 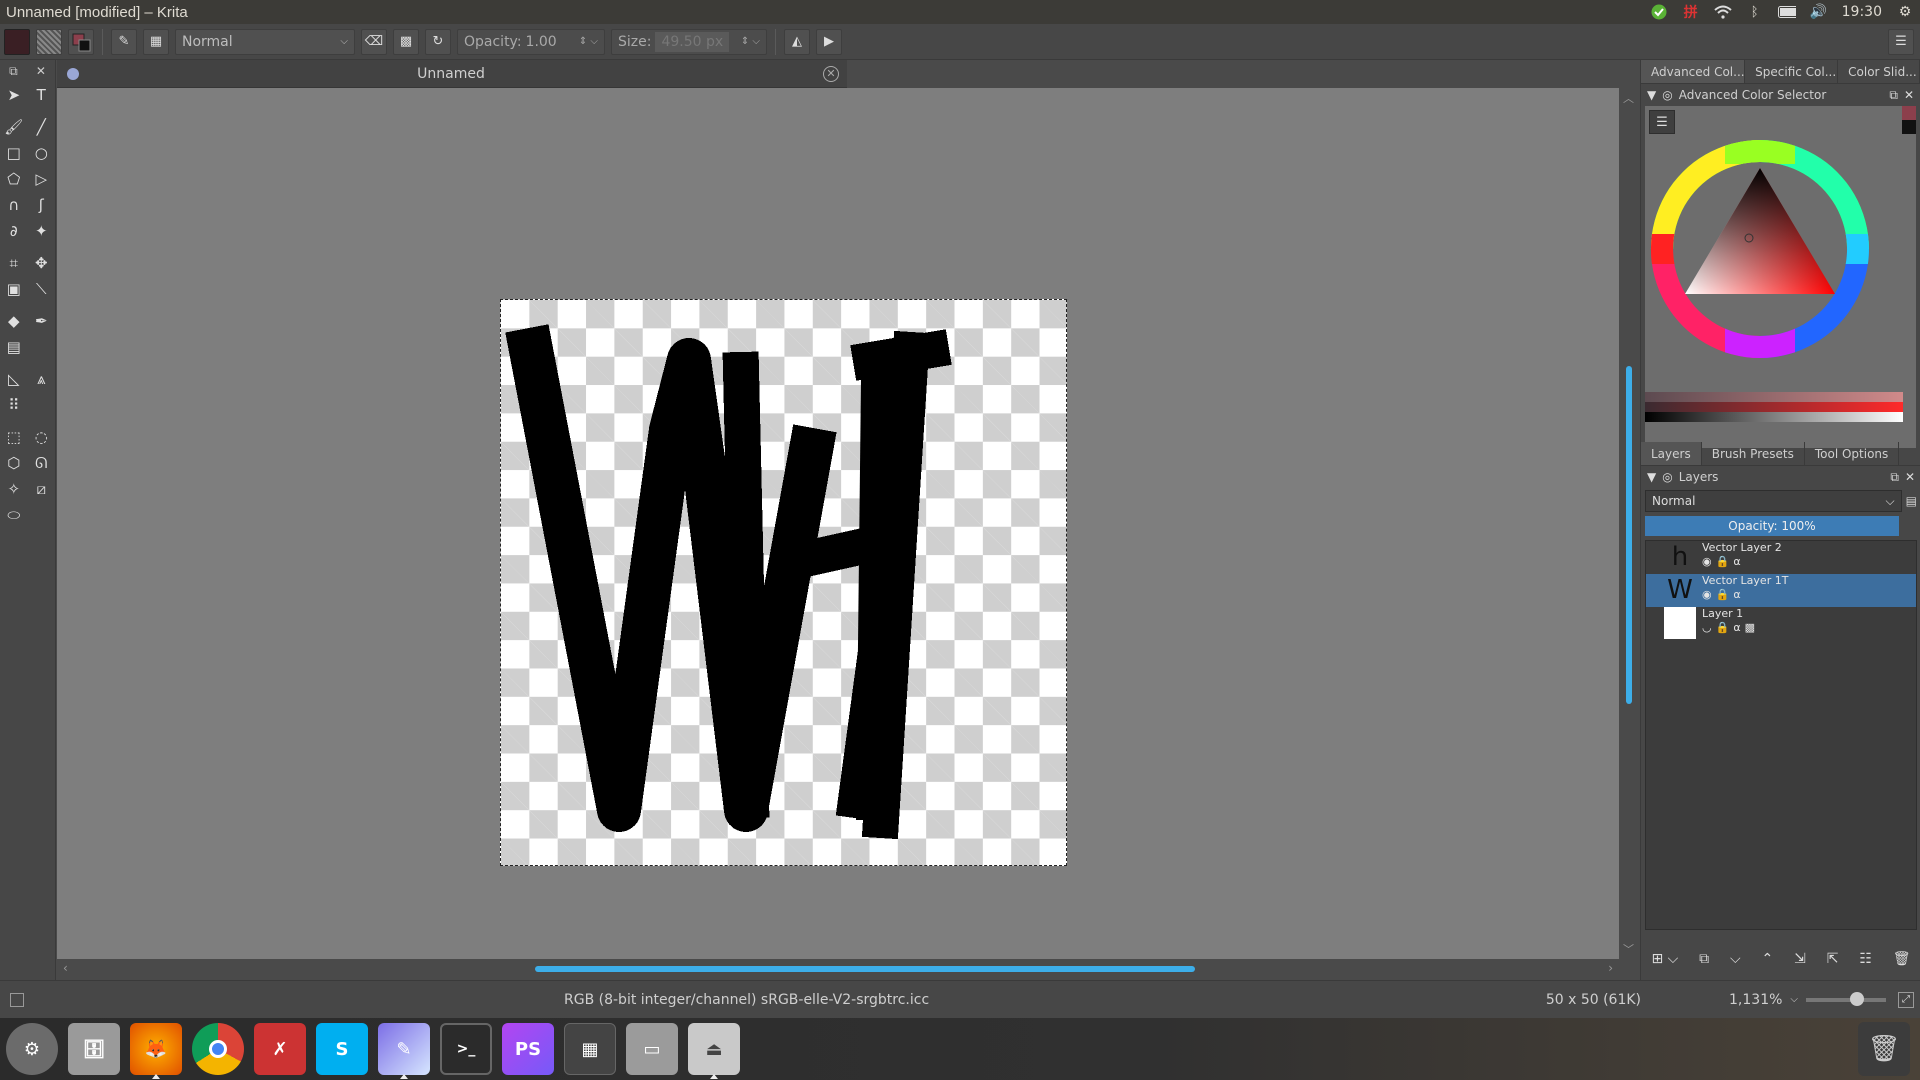 I want to click on perspective-grid-icon: ⩓, so click(x=41, y=379).